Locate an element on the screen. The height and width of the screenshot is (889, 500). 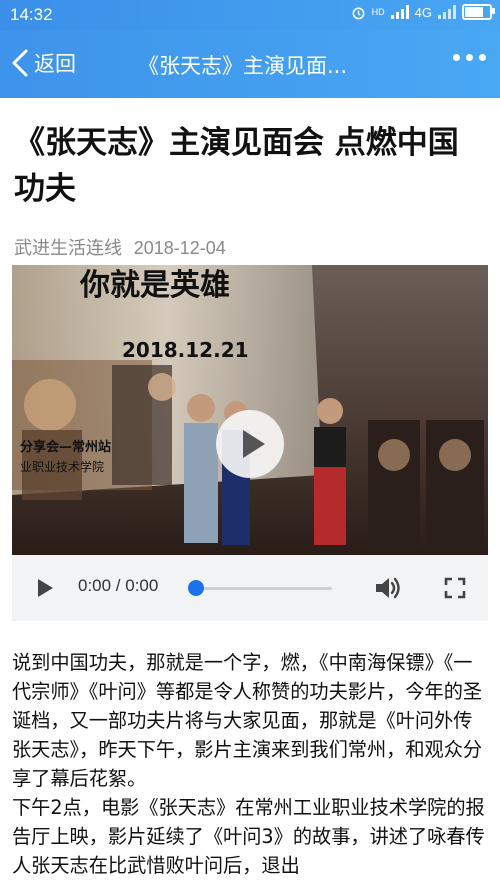
signal-icon is located at coordinates (399, 12).